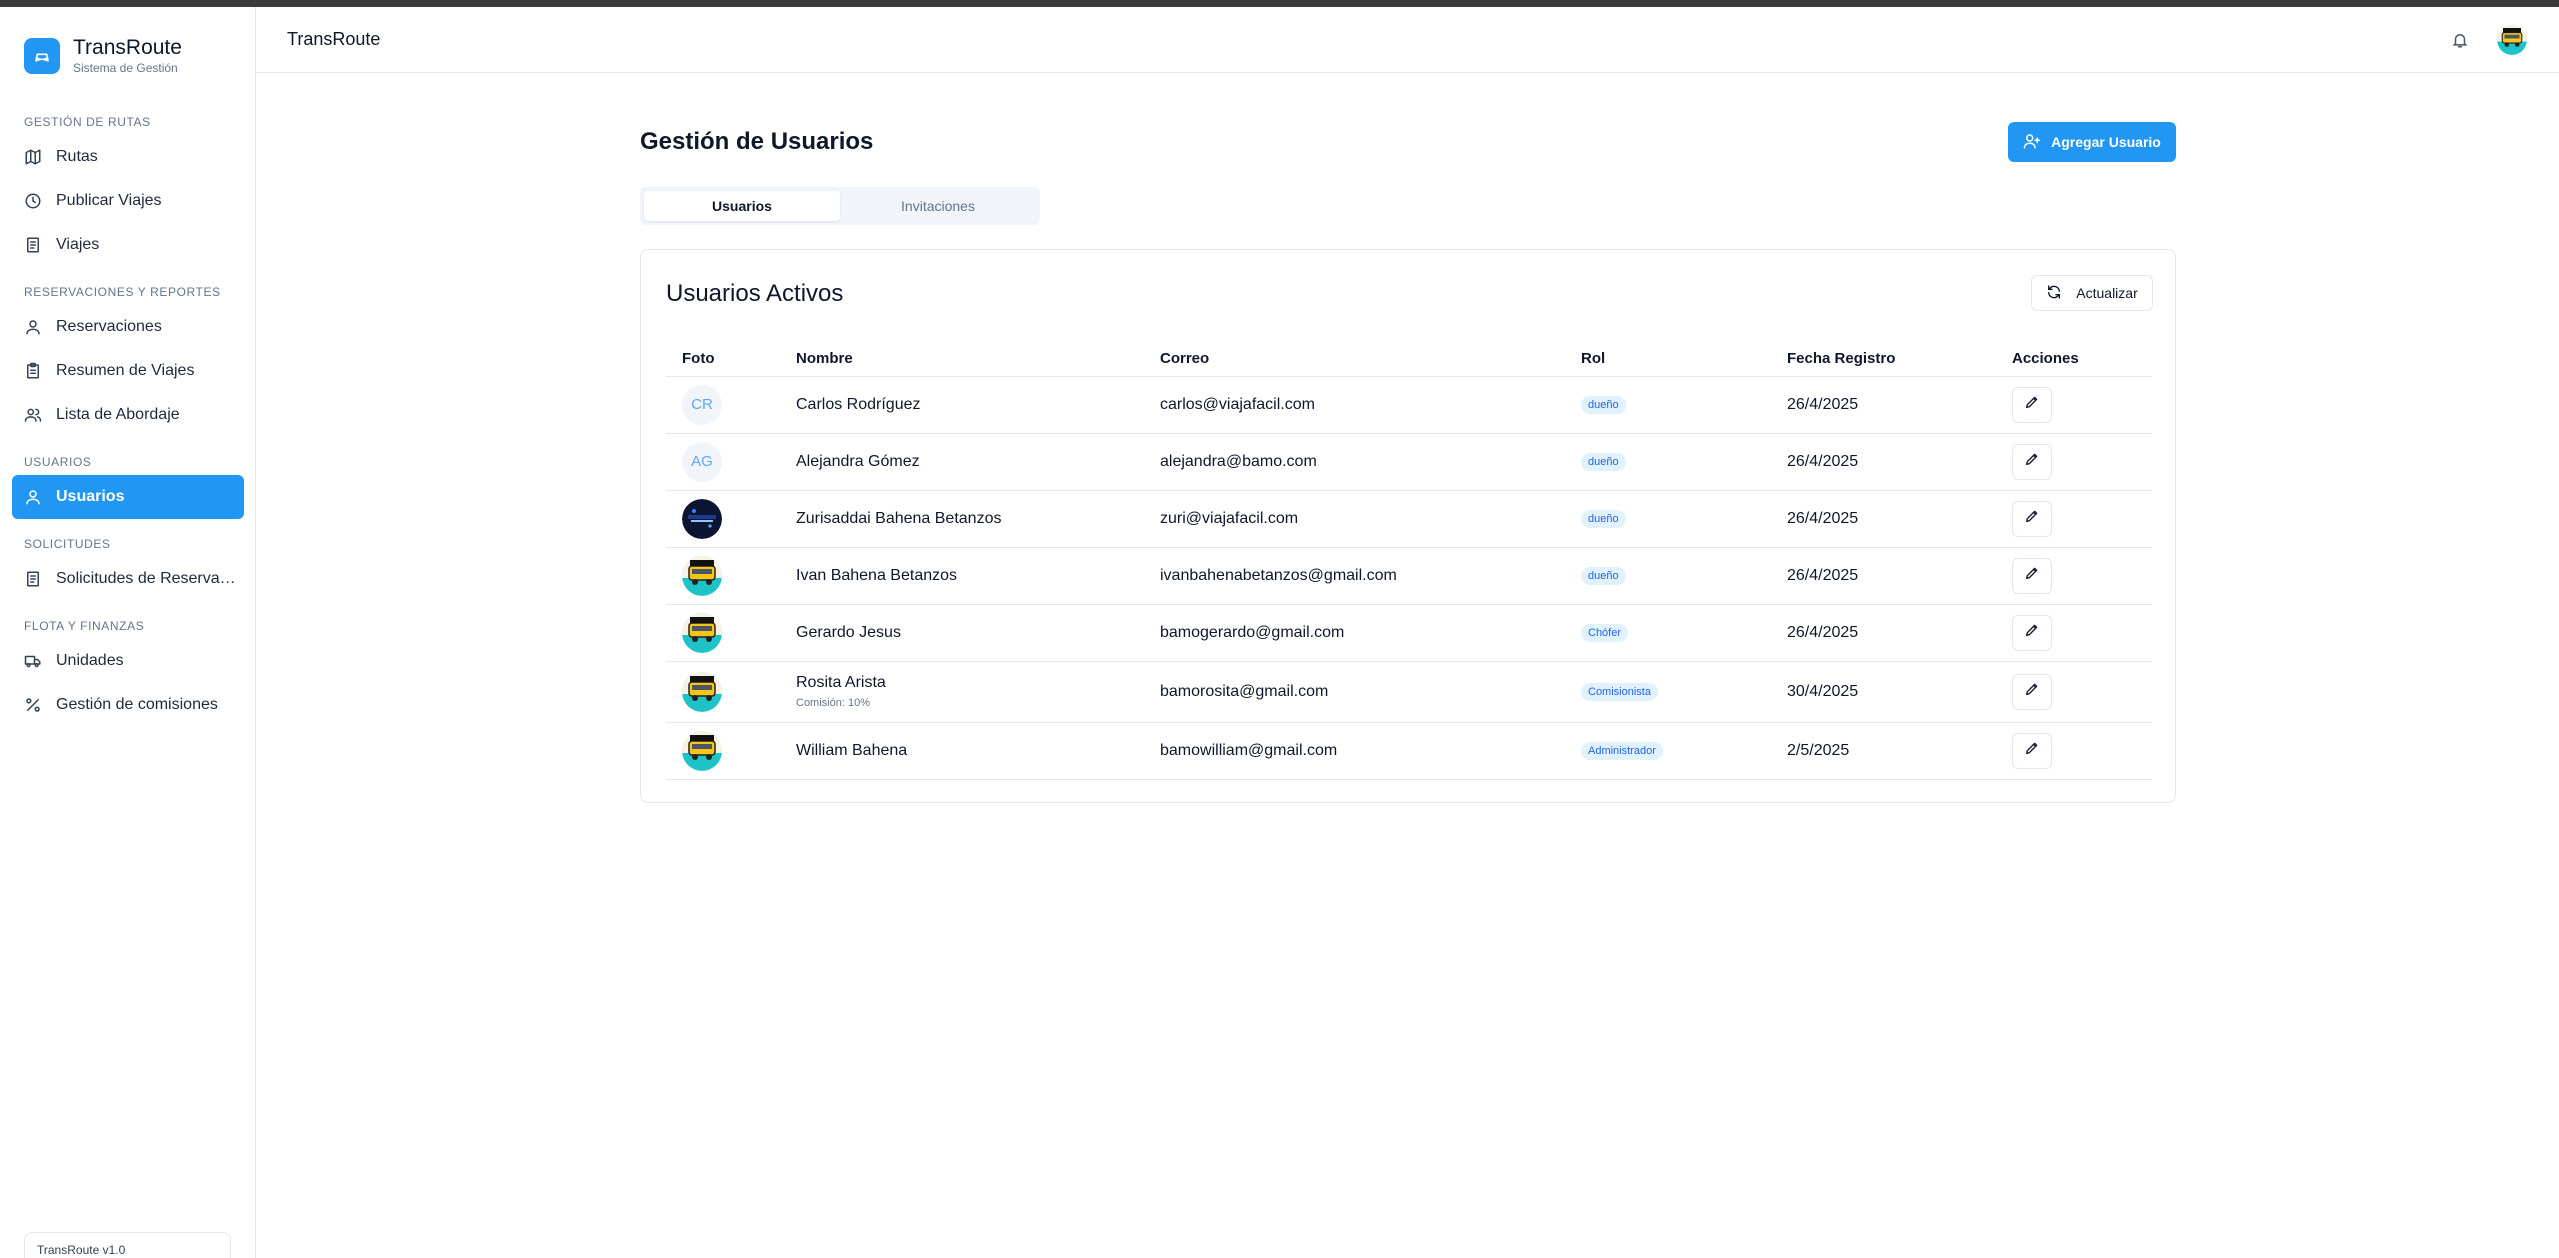 The image size is (2559, 1258). What do you see at coordinates (33, 371) in the screenshot?
I see `clipboard-icon` at bounding box center [33, 371].